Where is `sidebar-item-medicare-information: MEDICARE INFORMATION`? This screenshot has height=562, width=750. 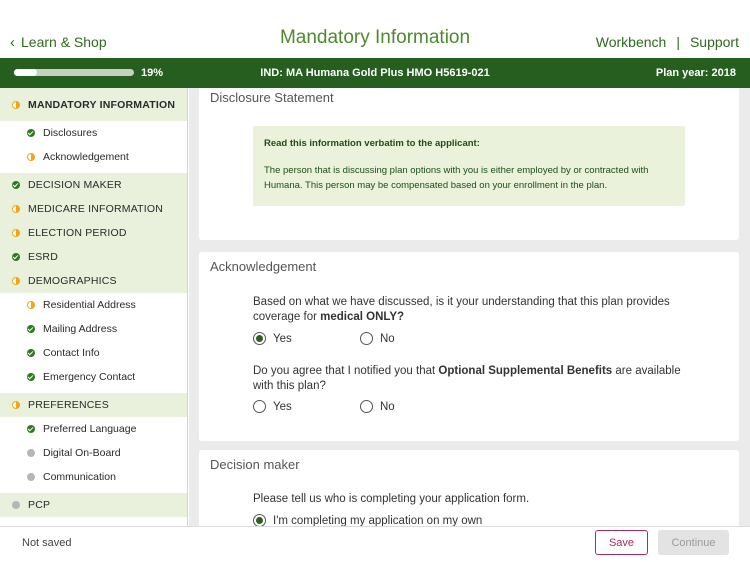 sidebar-item-medicare-information: MEDICARE INFORMATION is located at coordinates (93, 209).